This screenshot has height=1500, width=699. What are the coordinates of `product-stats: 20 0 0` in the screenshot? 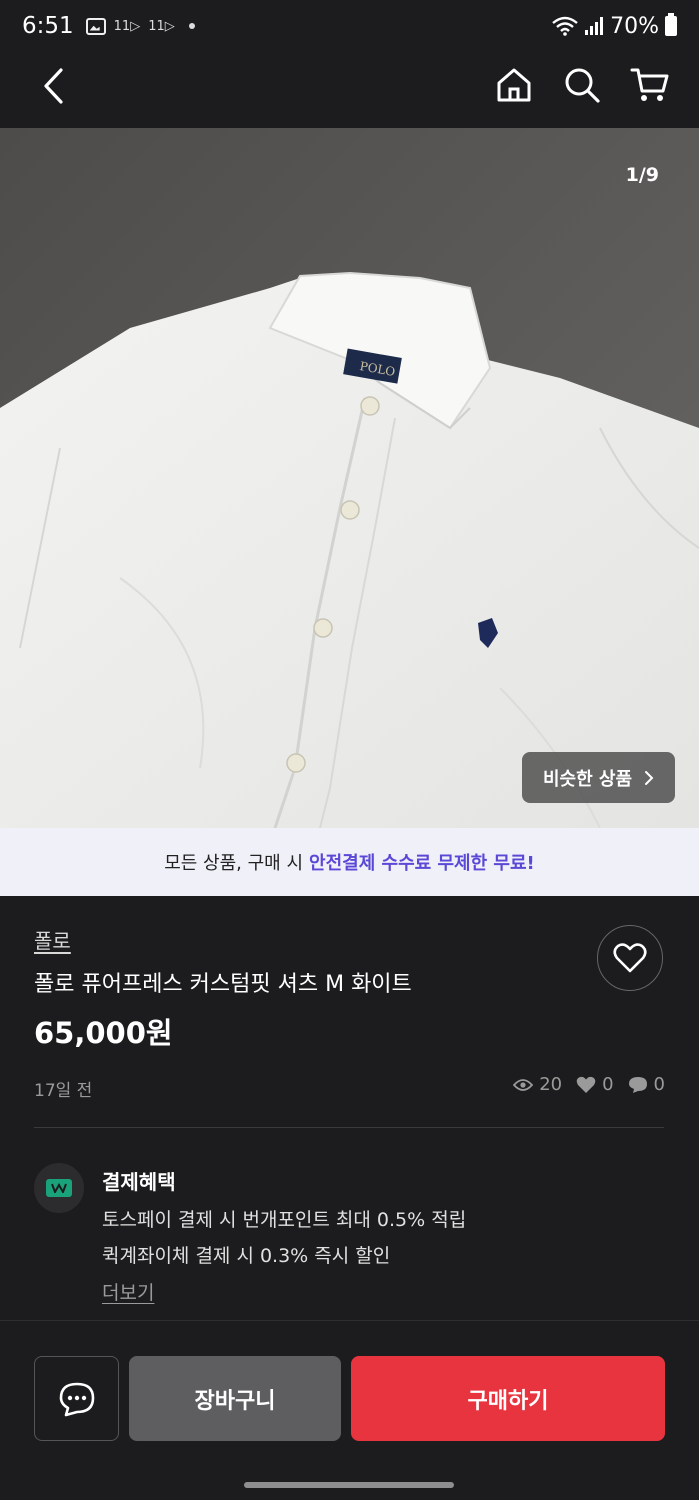 It's located at (589, 1084).